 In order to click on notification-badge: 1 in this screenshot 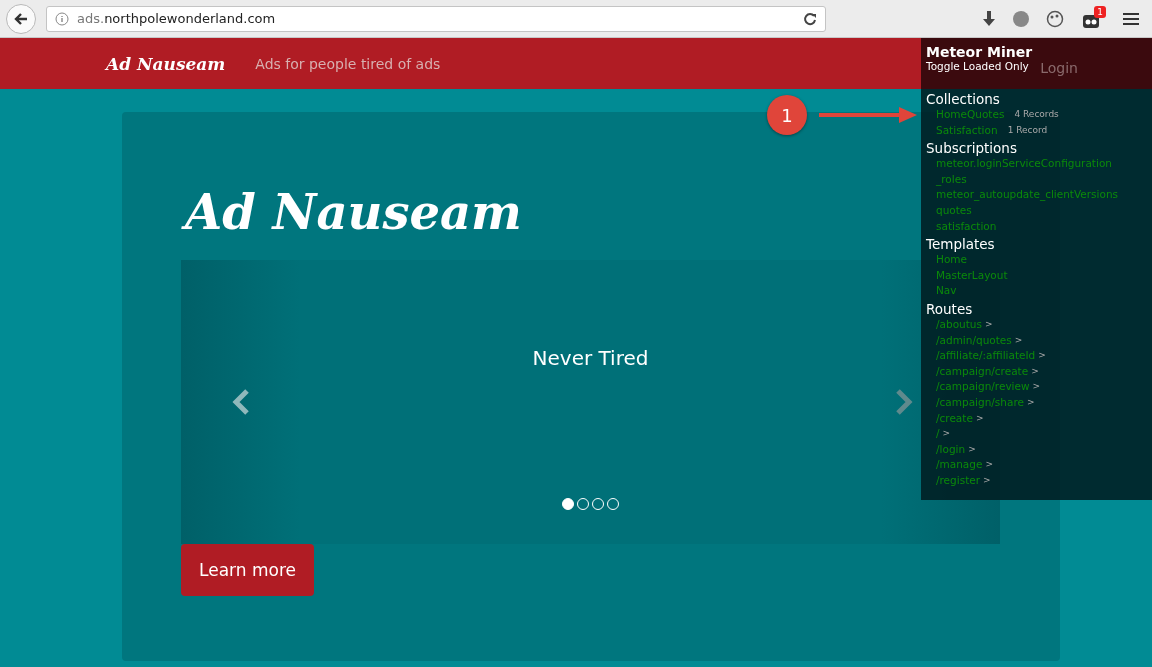, I will do `click(1100, 11)`.